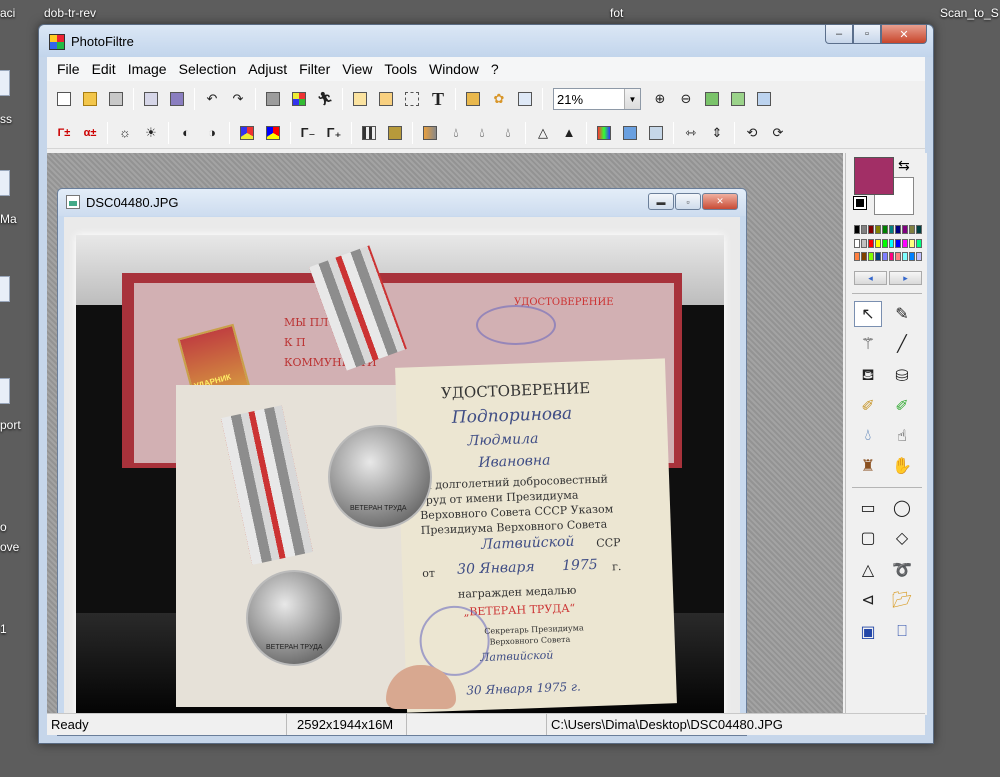  Describe the element at coordinates (456, 133) in the screenshot. I see `soften-icon: 💧︎` at that location.